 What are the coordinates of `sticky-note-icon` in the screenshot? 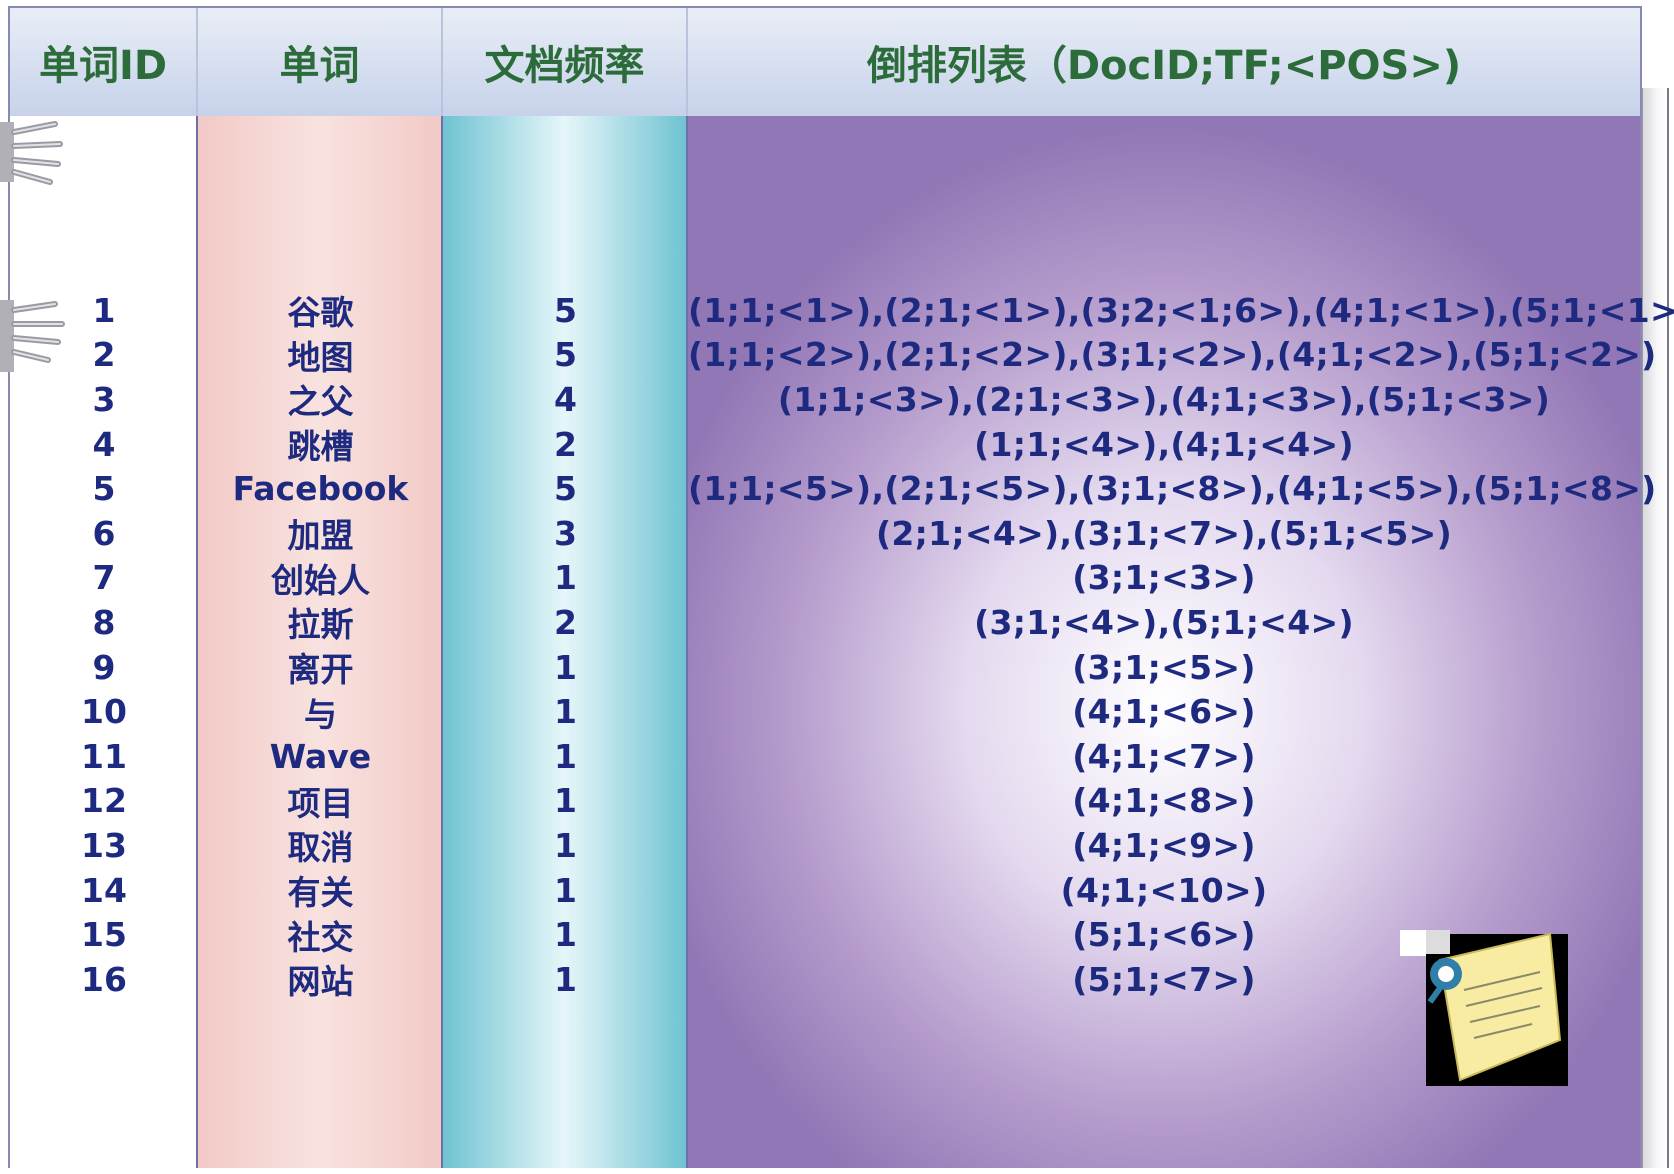 It's located at (1484, 1008).